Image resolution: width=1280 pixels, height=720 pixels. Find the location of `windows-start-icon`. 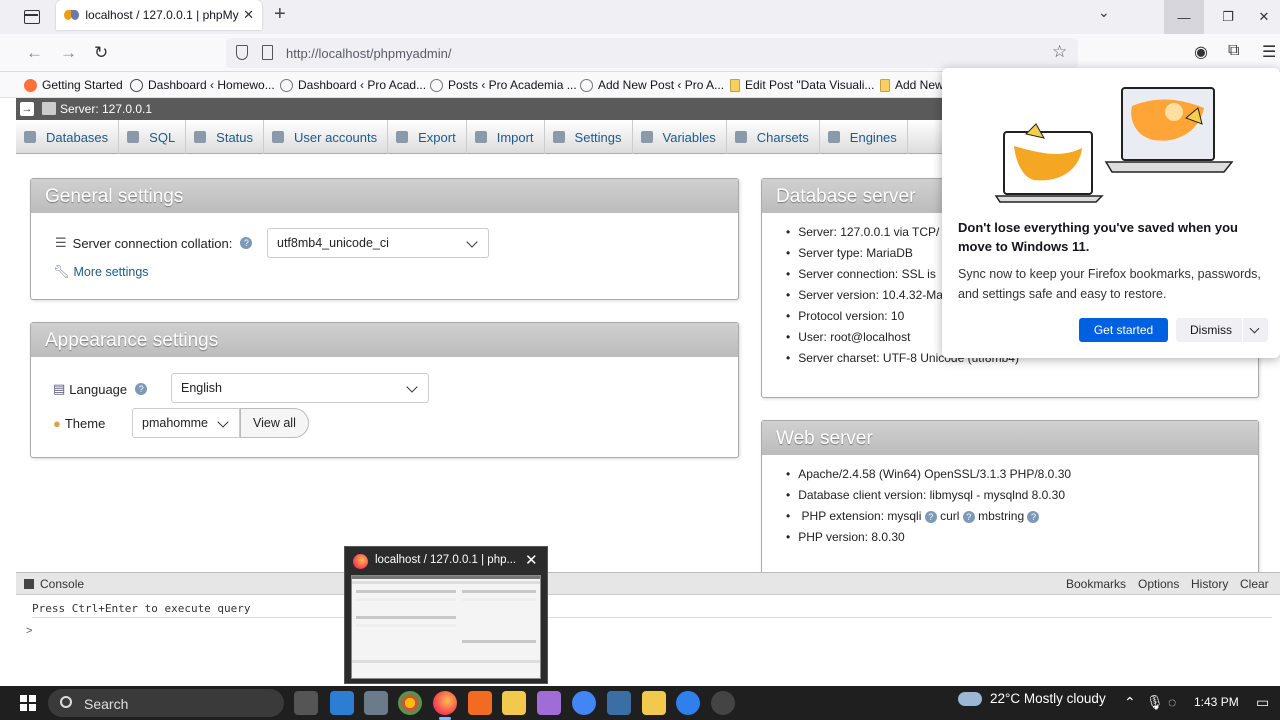

windows-start-icon is located at coordinates (28, 703).